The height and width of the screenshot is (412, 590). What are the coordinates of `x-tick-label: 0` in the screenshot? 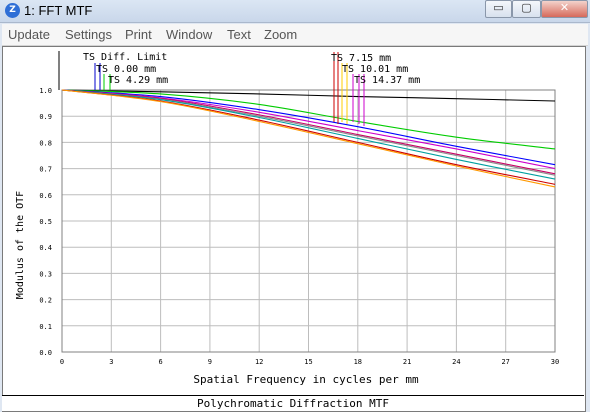 It's located at (62, 362).